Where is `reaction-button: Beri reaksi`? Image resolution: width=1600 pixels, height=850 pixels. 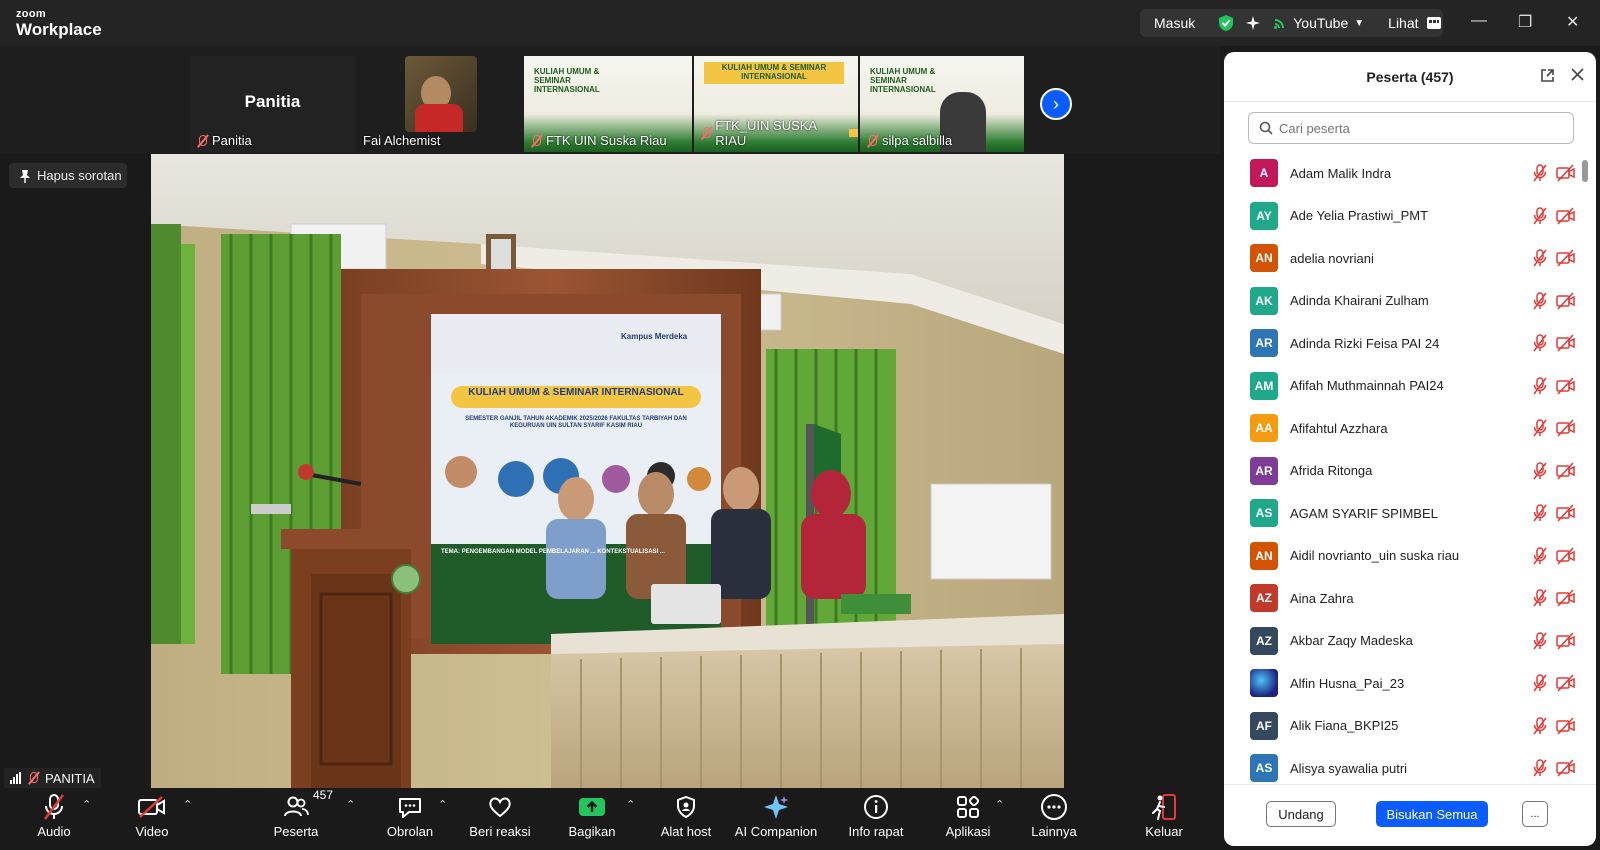 reaction-button: Beri reaksi is located at coordinates (500, 820).